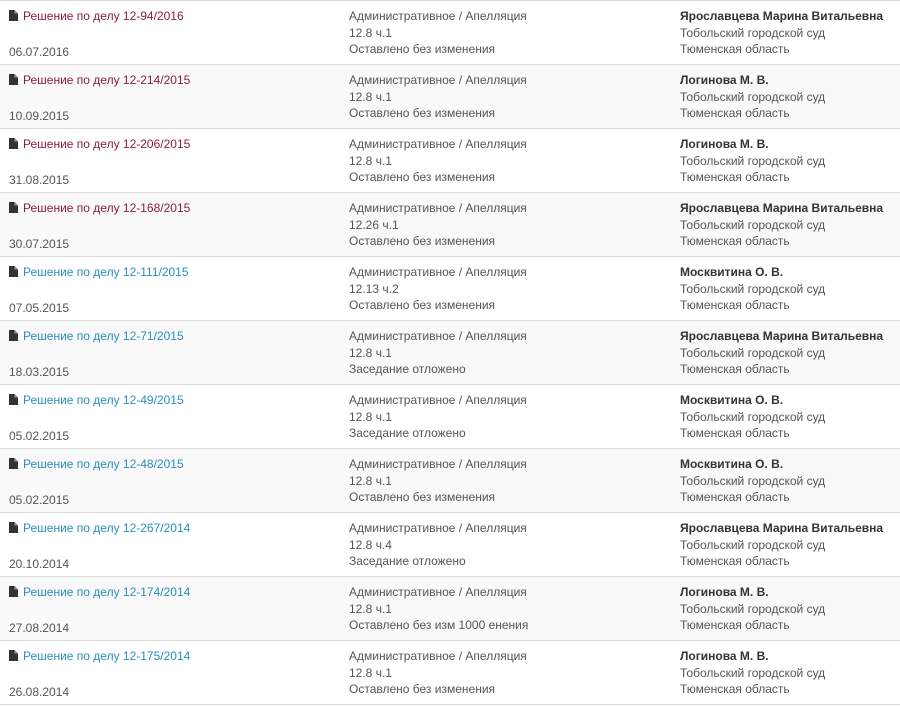 Image resolution: width=900 pixels, height=707 pixels. What do you see at coordinates (174, 464) in the screenshot?
I see `case-link: Решение по делу 12-48/2015` at bounding box center [174, 464].